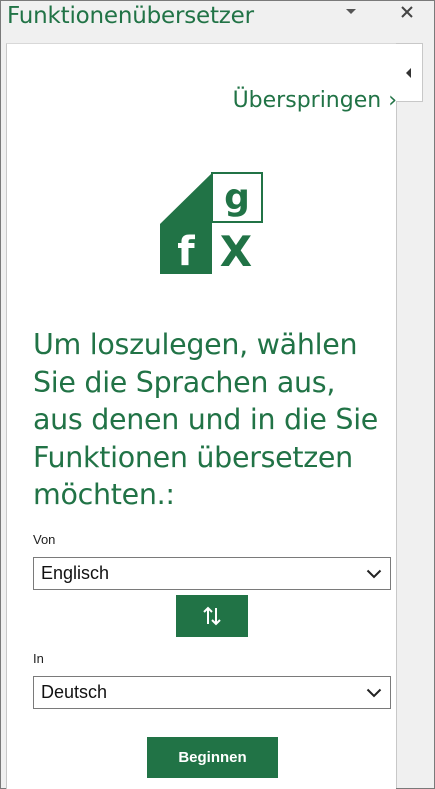  What do you see at coordinates (38, 658) in the screenshot?
I see `to-label: In` at bounding box center [38, 658].